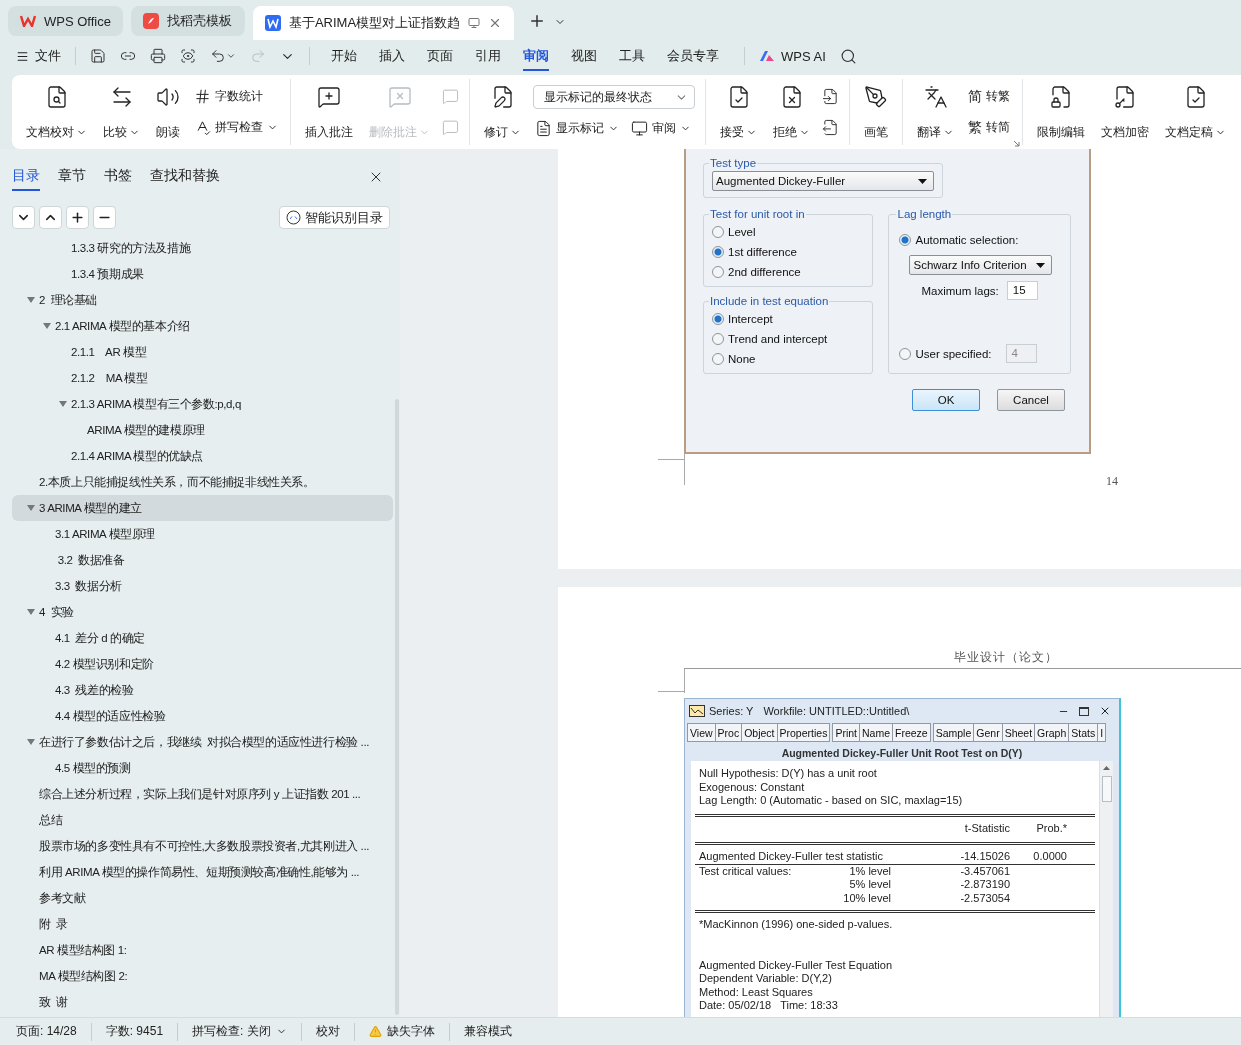  Describe the element at coordinates (202, 820) in the screenshot. I see `toc-item: 总结` at that location.